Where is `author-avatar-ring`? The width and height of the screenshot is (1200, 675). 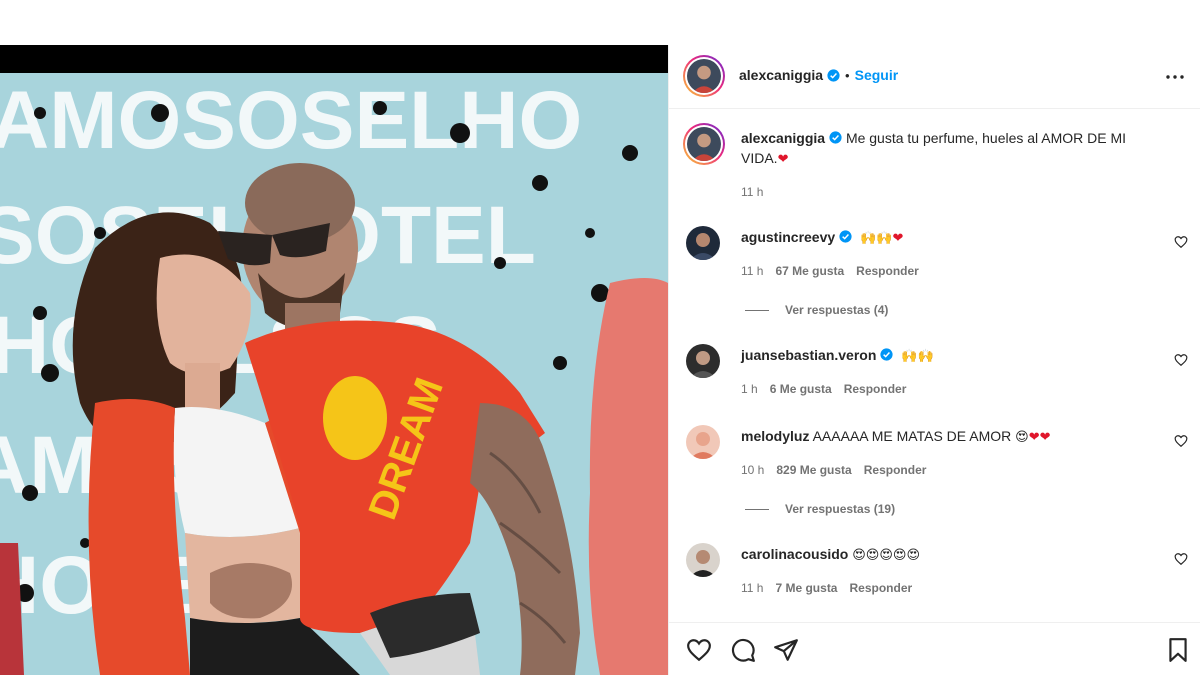
author-avatar-ring is located at coordinates (704, 76).